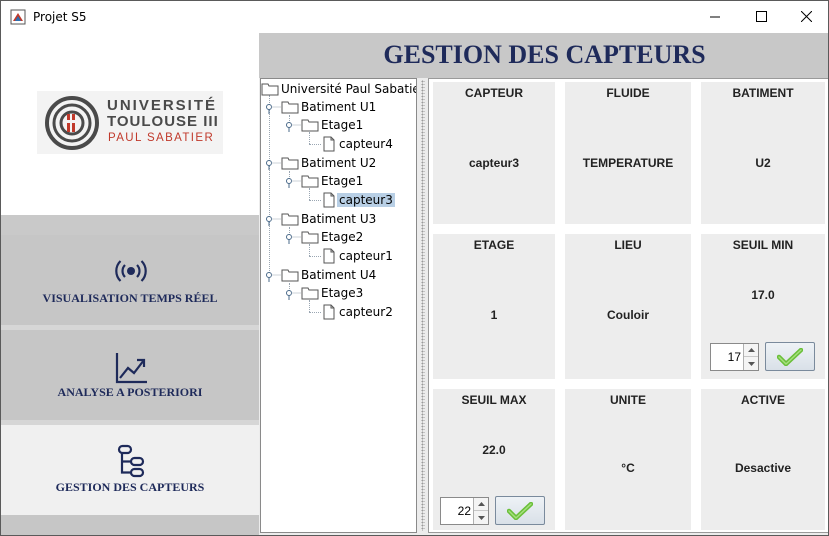  Describe the element at coordinates (131, 461) in the screenshot. I see `nodes-icon` at that location.